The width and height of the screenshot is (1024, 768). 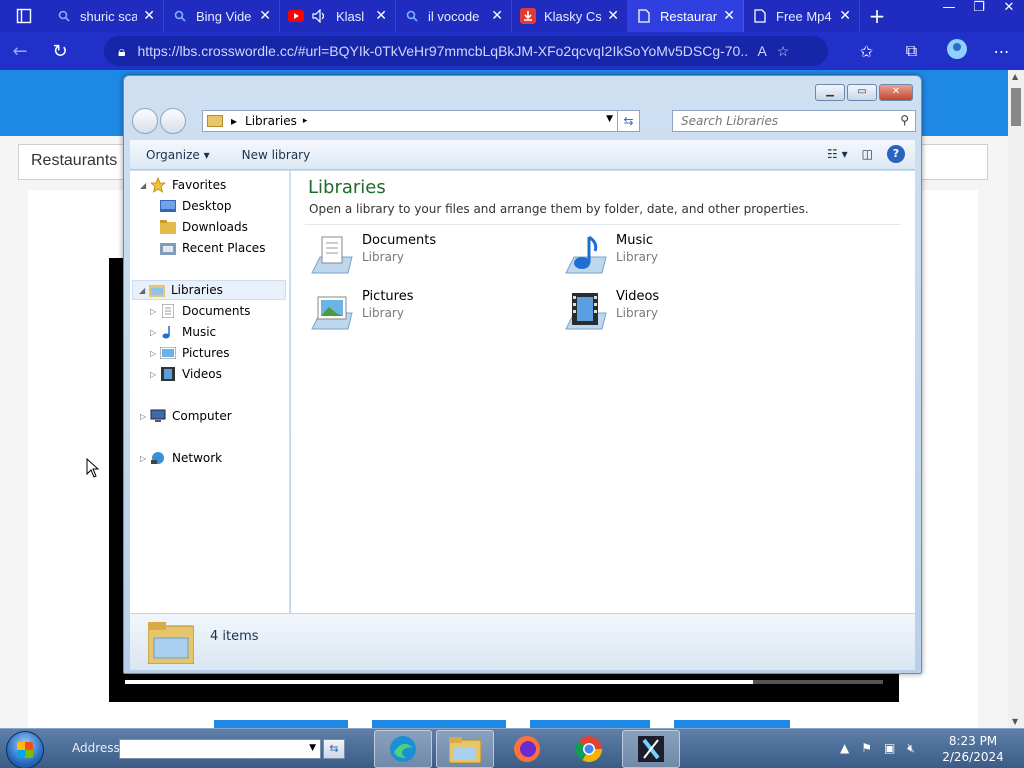 What do you see at coordinates (686, 16) in the screenshot?
I see `tab-5-active: Restaurar ✕` at bounding box center [686, 16].